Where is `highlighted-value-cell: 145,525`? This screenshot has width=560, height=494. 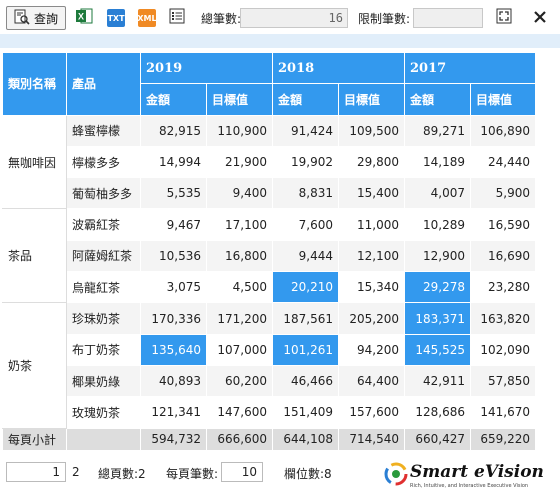
highlighted-value-cell: 145,525 is located at coordinates (437, 349).